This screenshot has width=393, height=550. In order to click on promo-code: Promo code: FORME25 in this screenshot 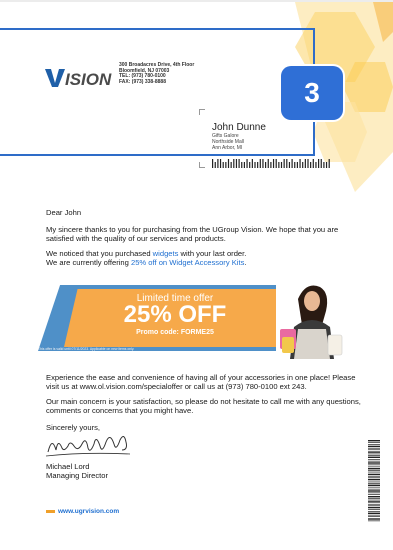, I will do `click(175, 332)`.